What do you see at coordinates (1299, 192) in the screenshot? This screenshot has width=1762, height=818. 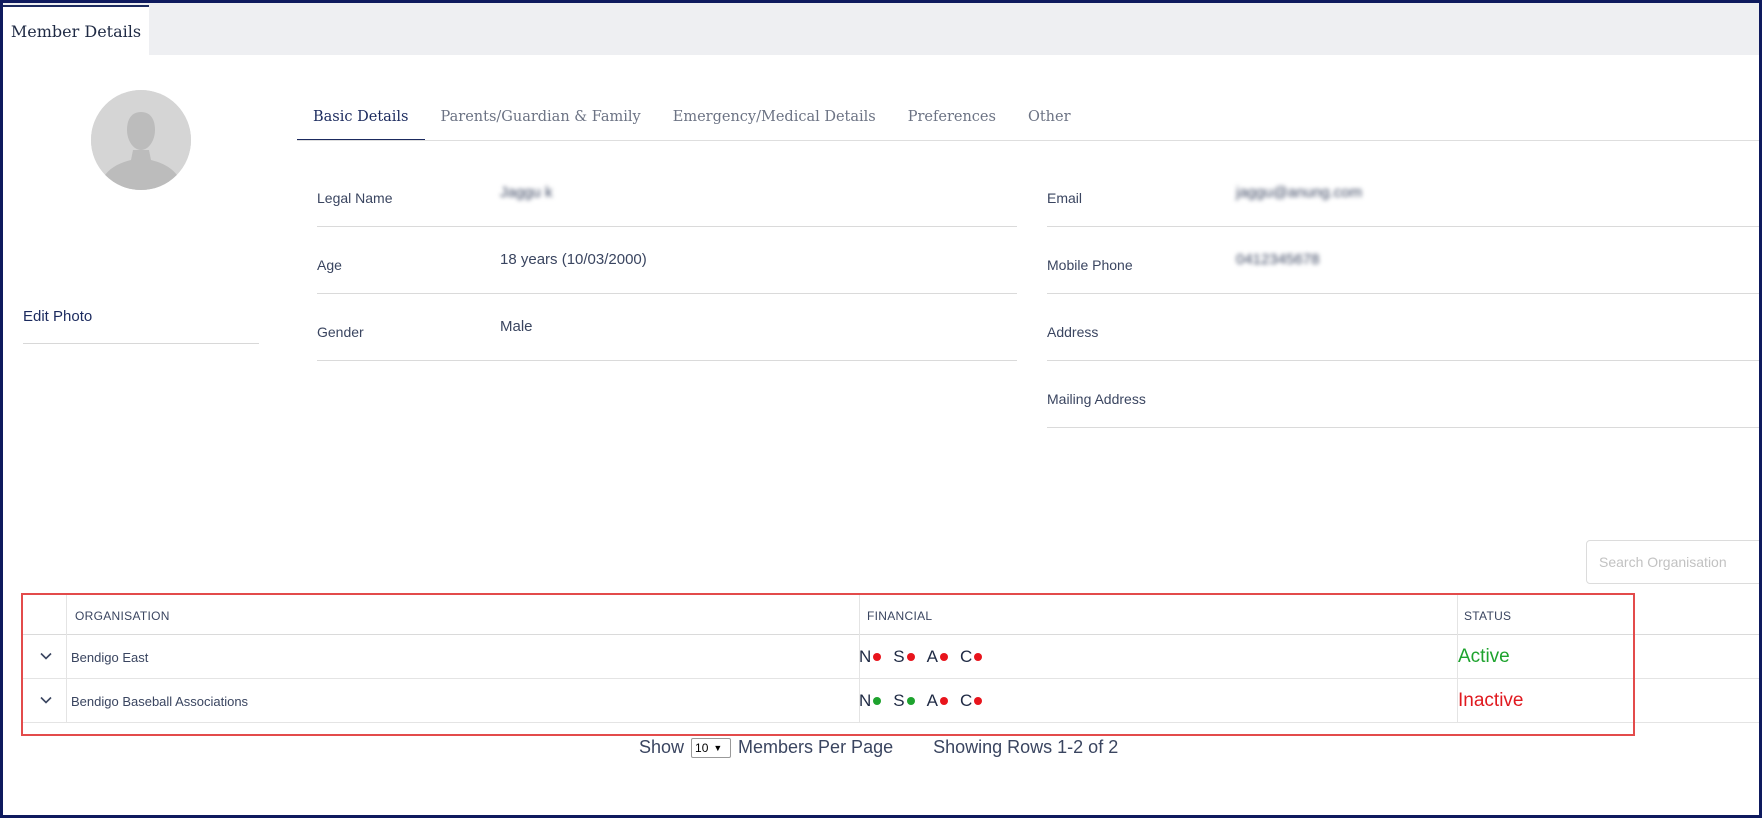 I see `email-value: jaggu@anung.com` at bounding box center [1299, 192].